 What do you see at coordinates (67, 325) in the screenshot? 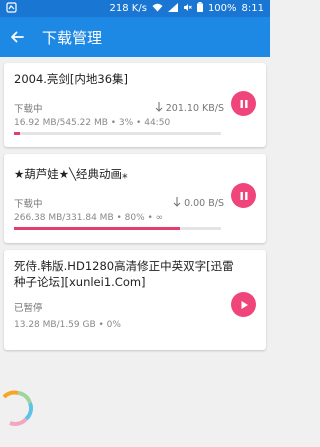
I see `download-info: 13.28 MB/1.59 GB • 0%` at bounding box center [67, 325].